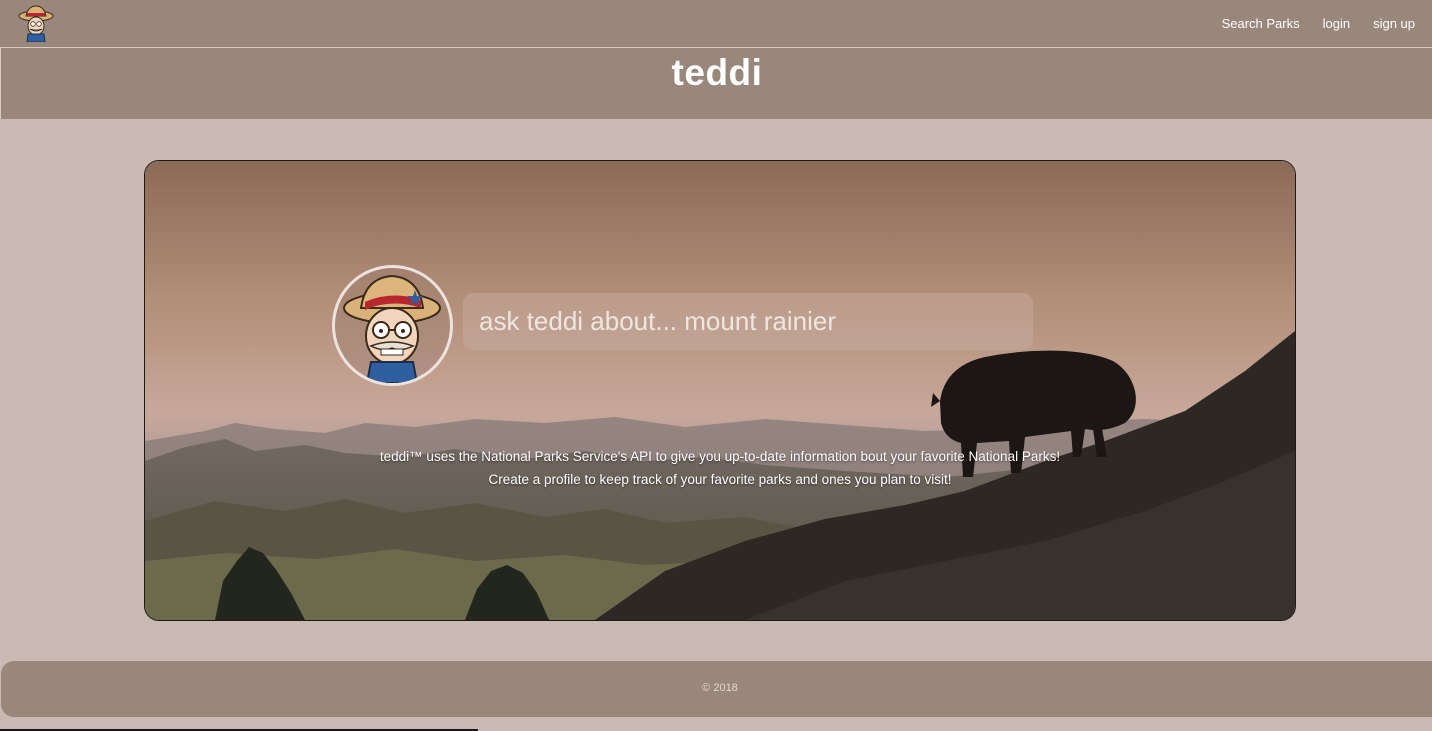  What do you see at coordinates (720, 688) in the screenshot?
I see `copyright-text: © 2018` at bounding box center [720, 688].